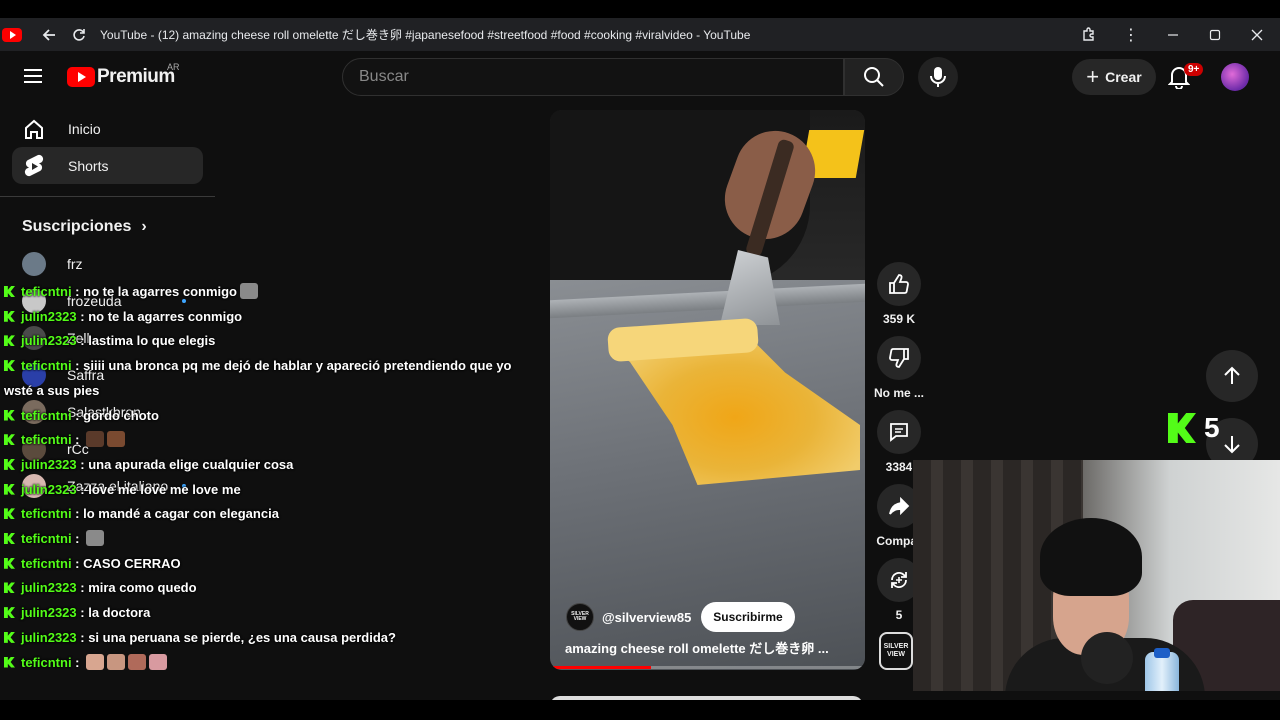 This screenshot has width=1280, height=720. What do you see at coordinates (270, 613) in the screenshot?
I see `chat-message: julin2323 : la doctora` at bounding box center [270, 613].